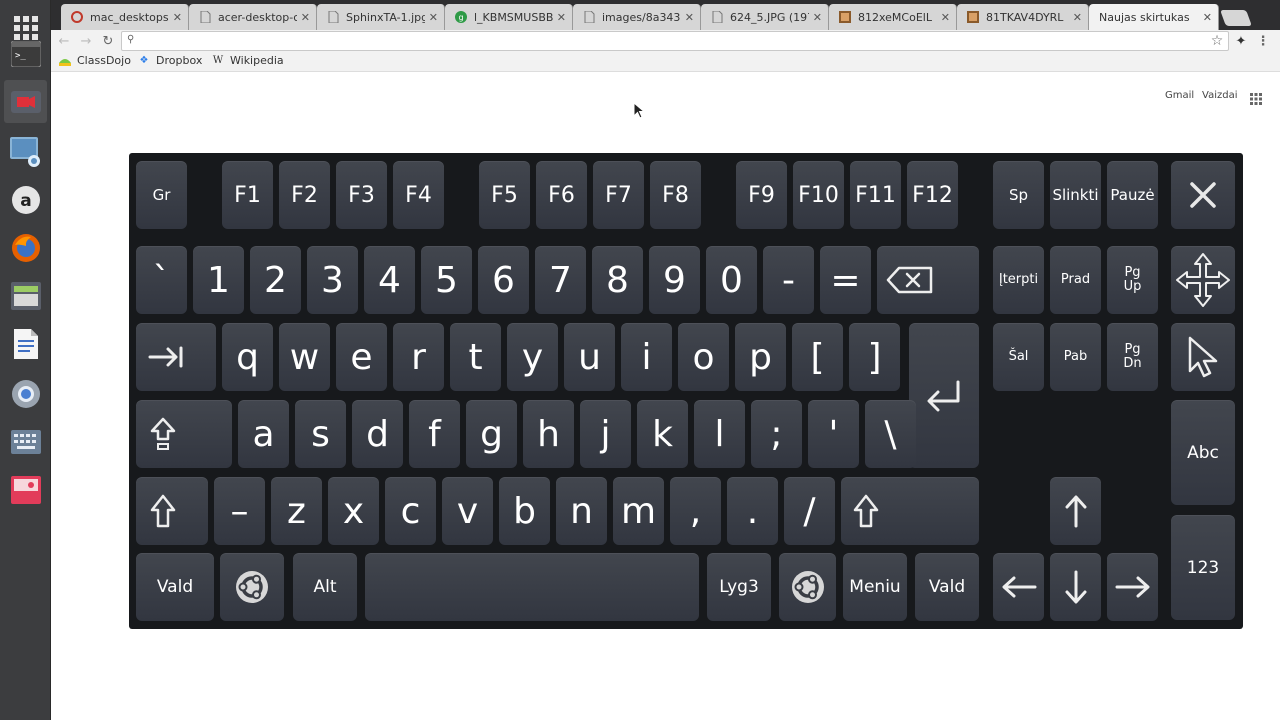 The image size is (1280, 720). What do you see at coordinates (1075, 195) in the screenshot?
I see `key-scroll-lock: Slinkti` at bounding box center [1075, 195].